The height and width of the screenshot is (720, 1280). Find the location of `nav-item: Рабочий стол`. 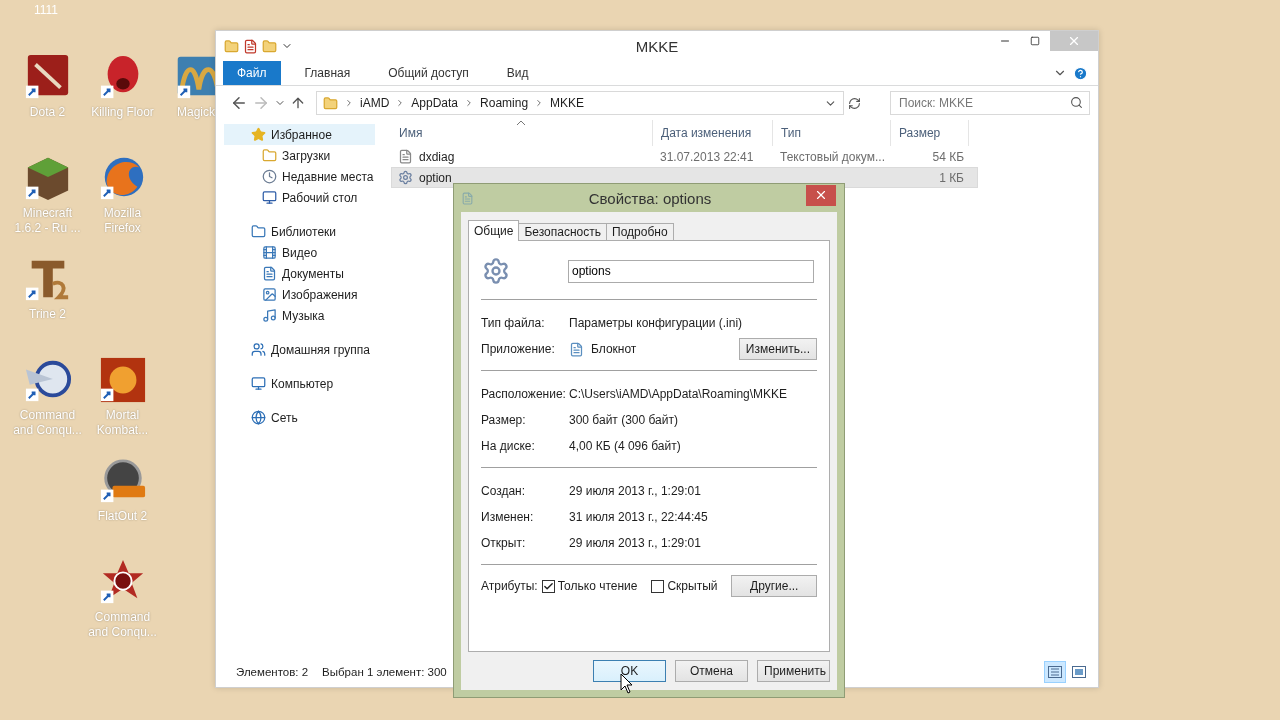

nav-item: Рабочий стол is located at coordinates (299, 197).